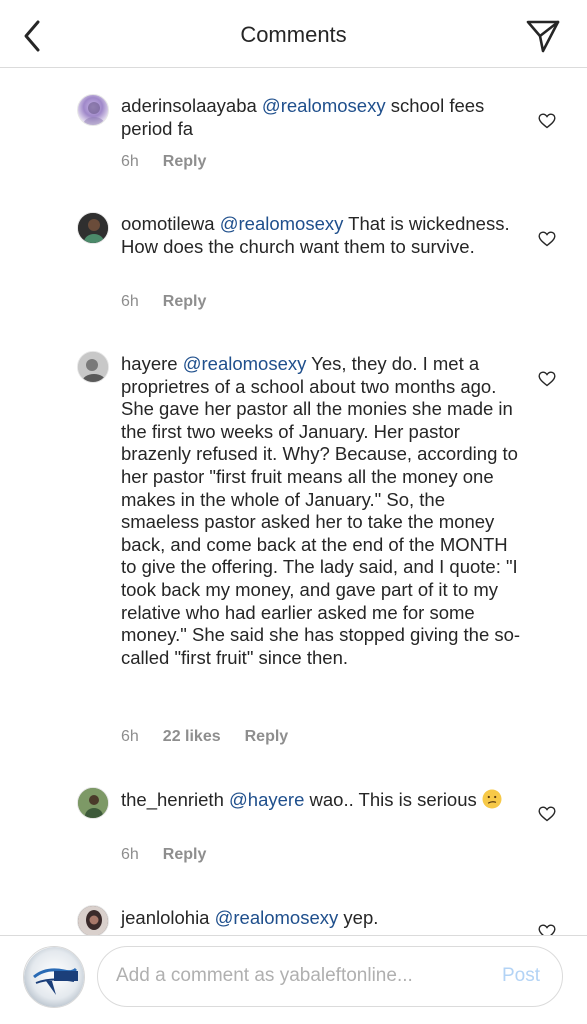  I want to click on comment-meta: 6h 22 likes Reply, so click(204, 737).